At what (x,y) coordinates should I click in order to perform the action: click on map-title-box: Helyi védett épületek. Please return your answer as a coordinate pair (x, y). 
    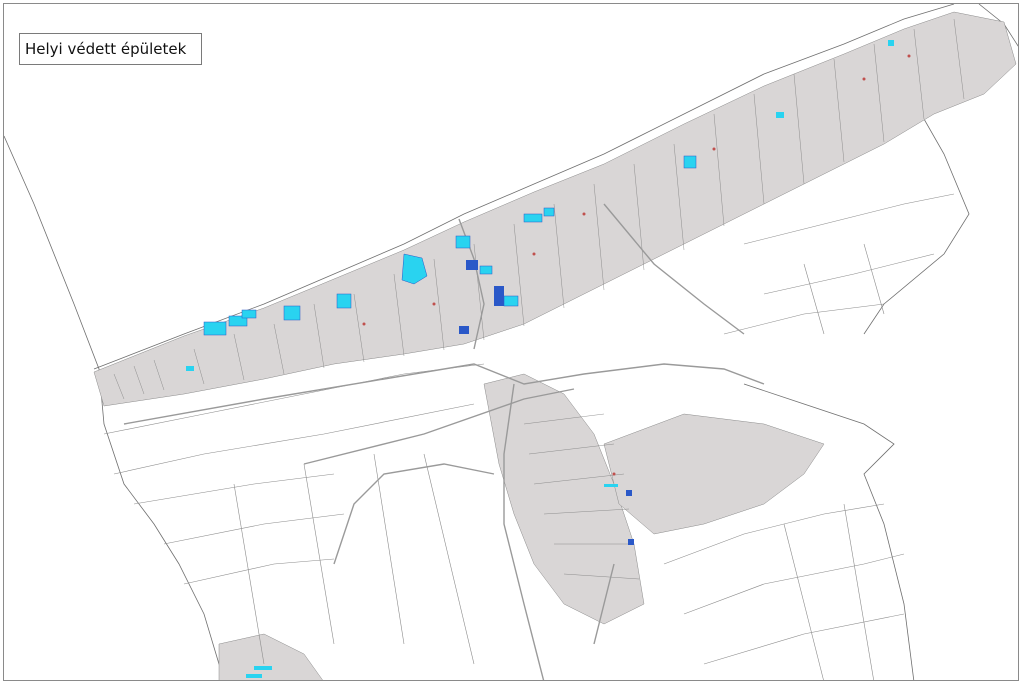
    Looking at the image, I should click on (110, 49).